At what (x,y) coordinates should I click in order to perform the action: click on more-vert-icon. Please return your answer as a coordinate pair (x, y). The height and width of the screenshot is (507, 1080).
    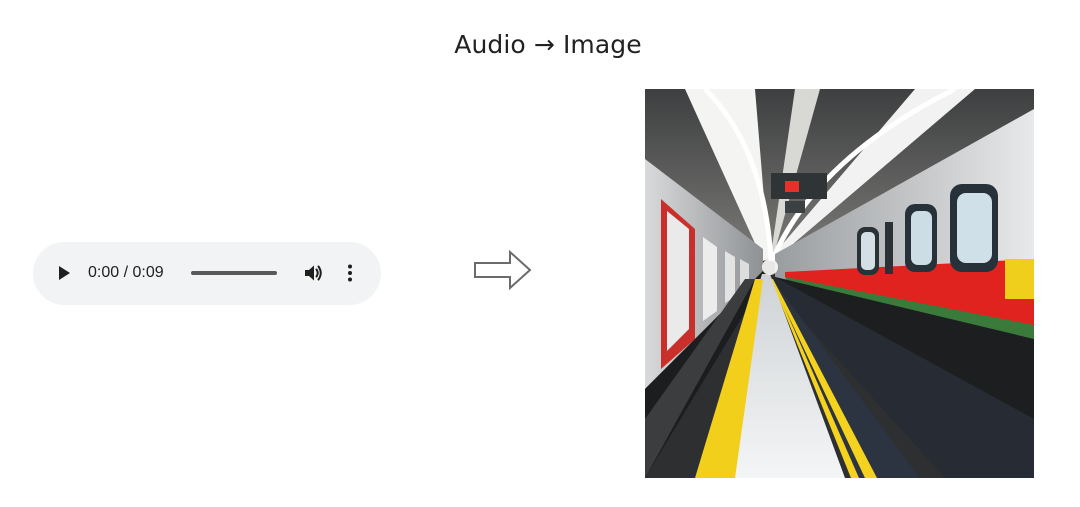
    Looking at the image, I should click on (350, 273).